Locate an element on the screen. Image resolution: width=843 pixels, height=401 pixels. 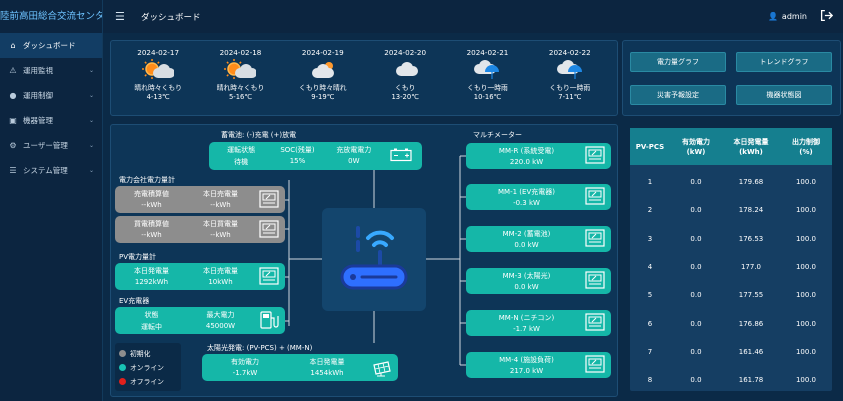
sidebar-item-3: ▣ 機器管理 ⌄ is located at coordinates (51, 120).